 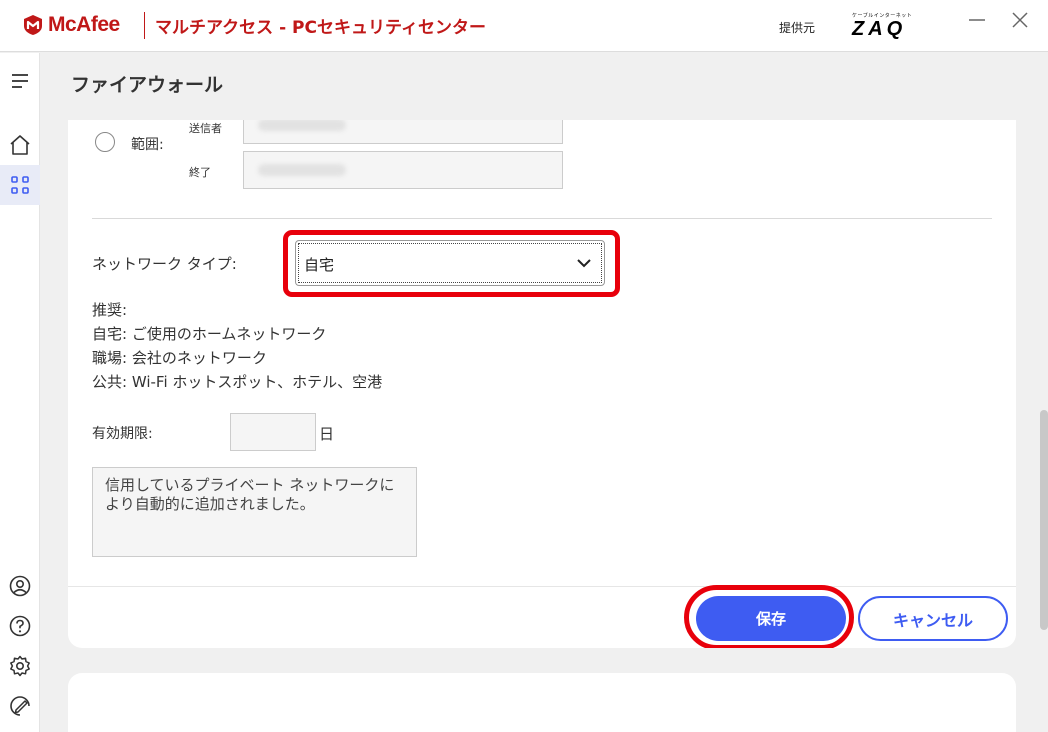 I want to click on close-icon, so click(x=1020, y=20).